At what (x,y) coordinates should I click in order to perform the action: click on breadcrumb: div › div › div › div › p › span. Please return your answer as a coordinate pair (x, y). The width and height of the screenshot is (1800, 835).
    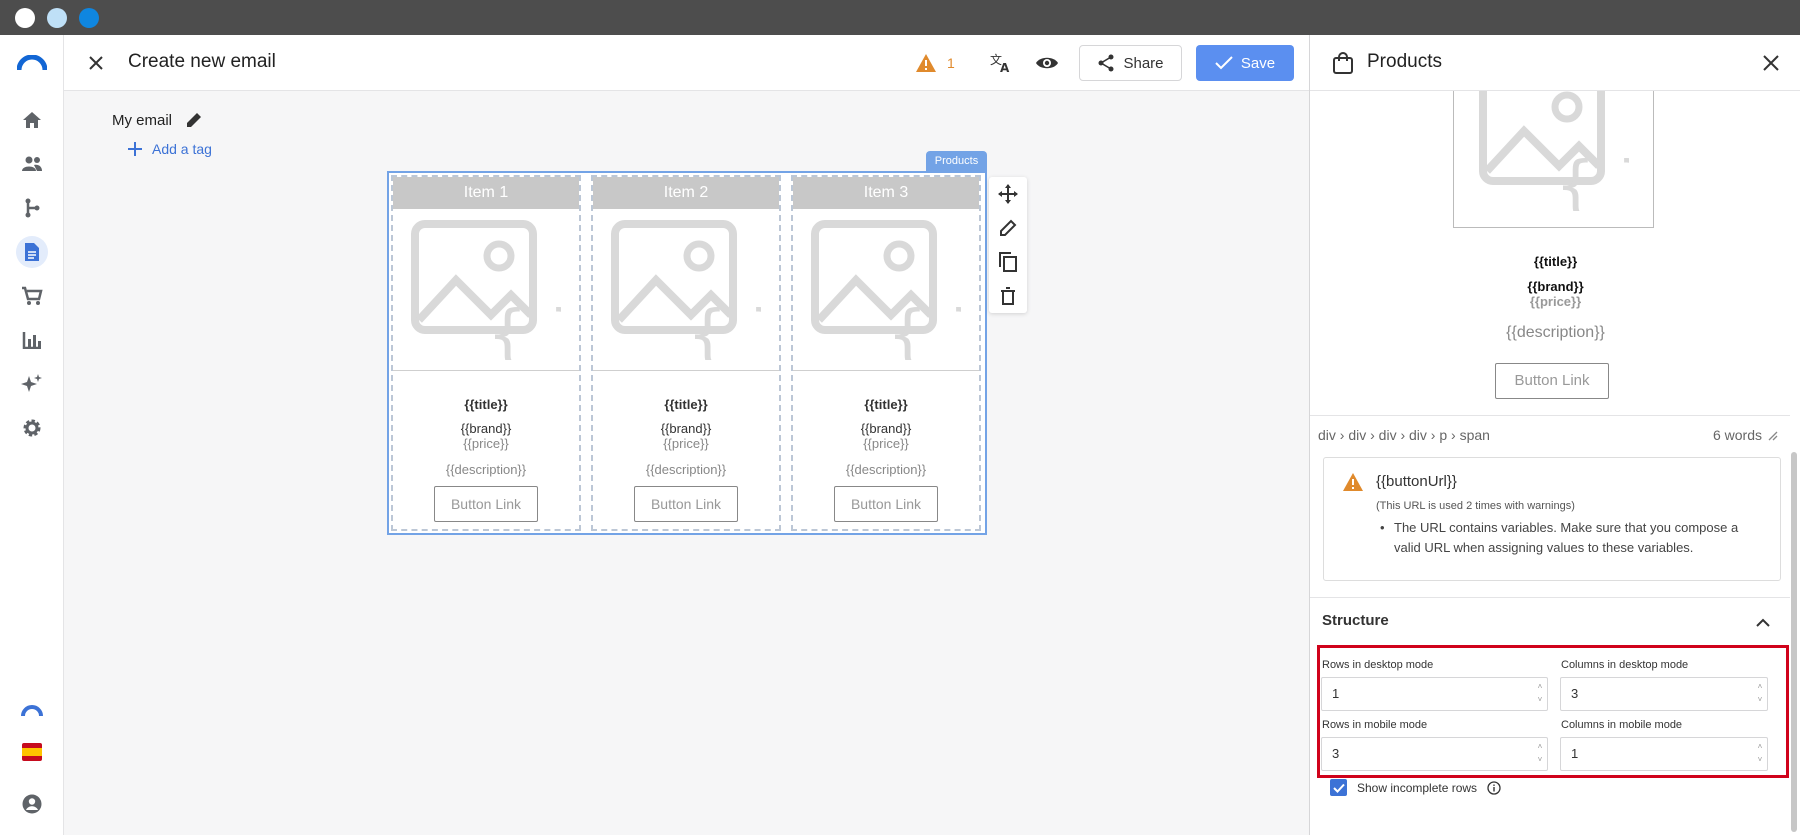
    Looking at the image, I should click on (1404, 435).